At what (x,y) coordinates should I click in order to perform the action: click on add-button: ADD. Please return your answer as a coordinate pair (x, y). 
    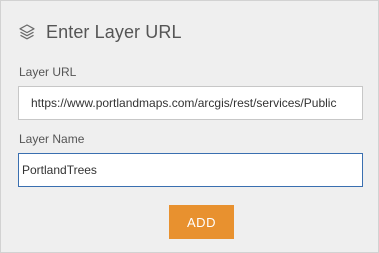
    Looking at the image, I should click on (201, 222).